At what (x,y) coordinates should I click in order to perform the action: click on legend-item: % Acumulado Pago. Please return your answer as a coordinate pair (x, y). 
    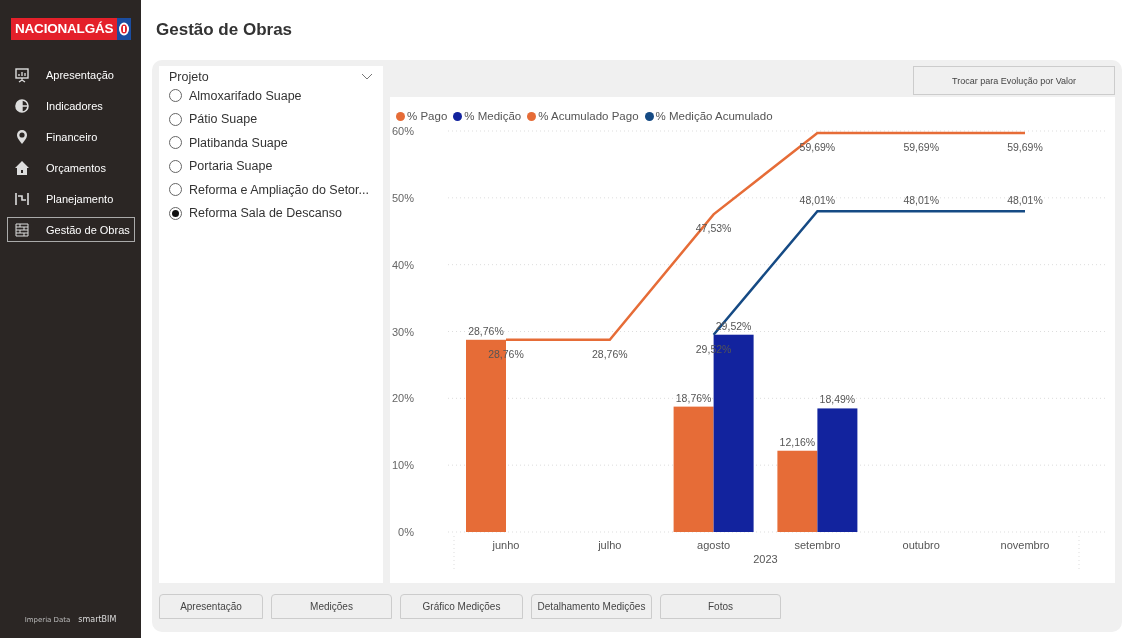
    Looking at the image, I should click on (583, 116).